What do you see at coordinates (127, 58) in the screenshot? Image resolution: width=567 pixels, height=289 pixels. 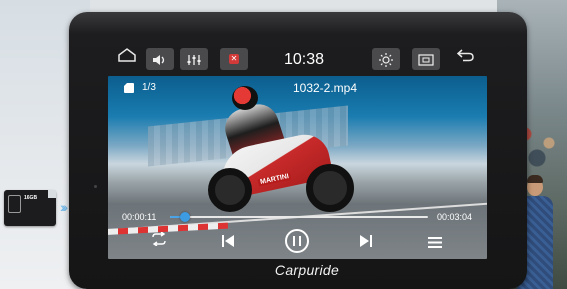 I see `home-icon` at bounding box center [127, 58].